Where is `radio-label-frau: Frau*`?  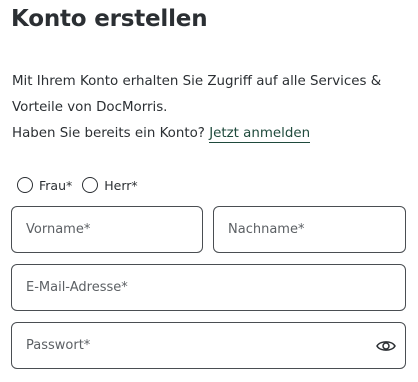 radio-label-frau: Frau* is located at coordinates (56, 185).